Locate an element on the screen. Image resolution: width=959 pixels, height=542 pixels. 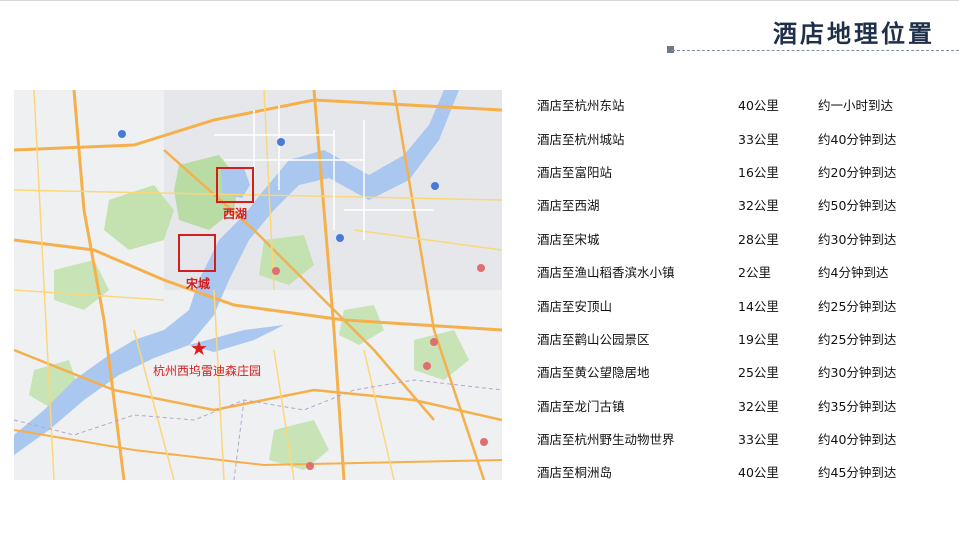
row-distance: 16公里 is located at coordinates (758, 172).